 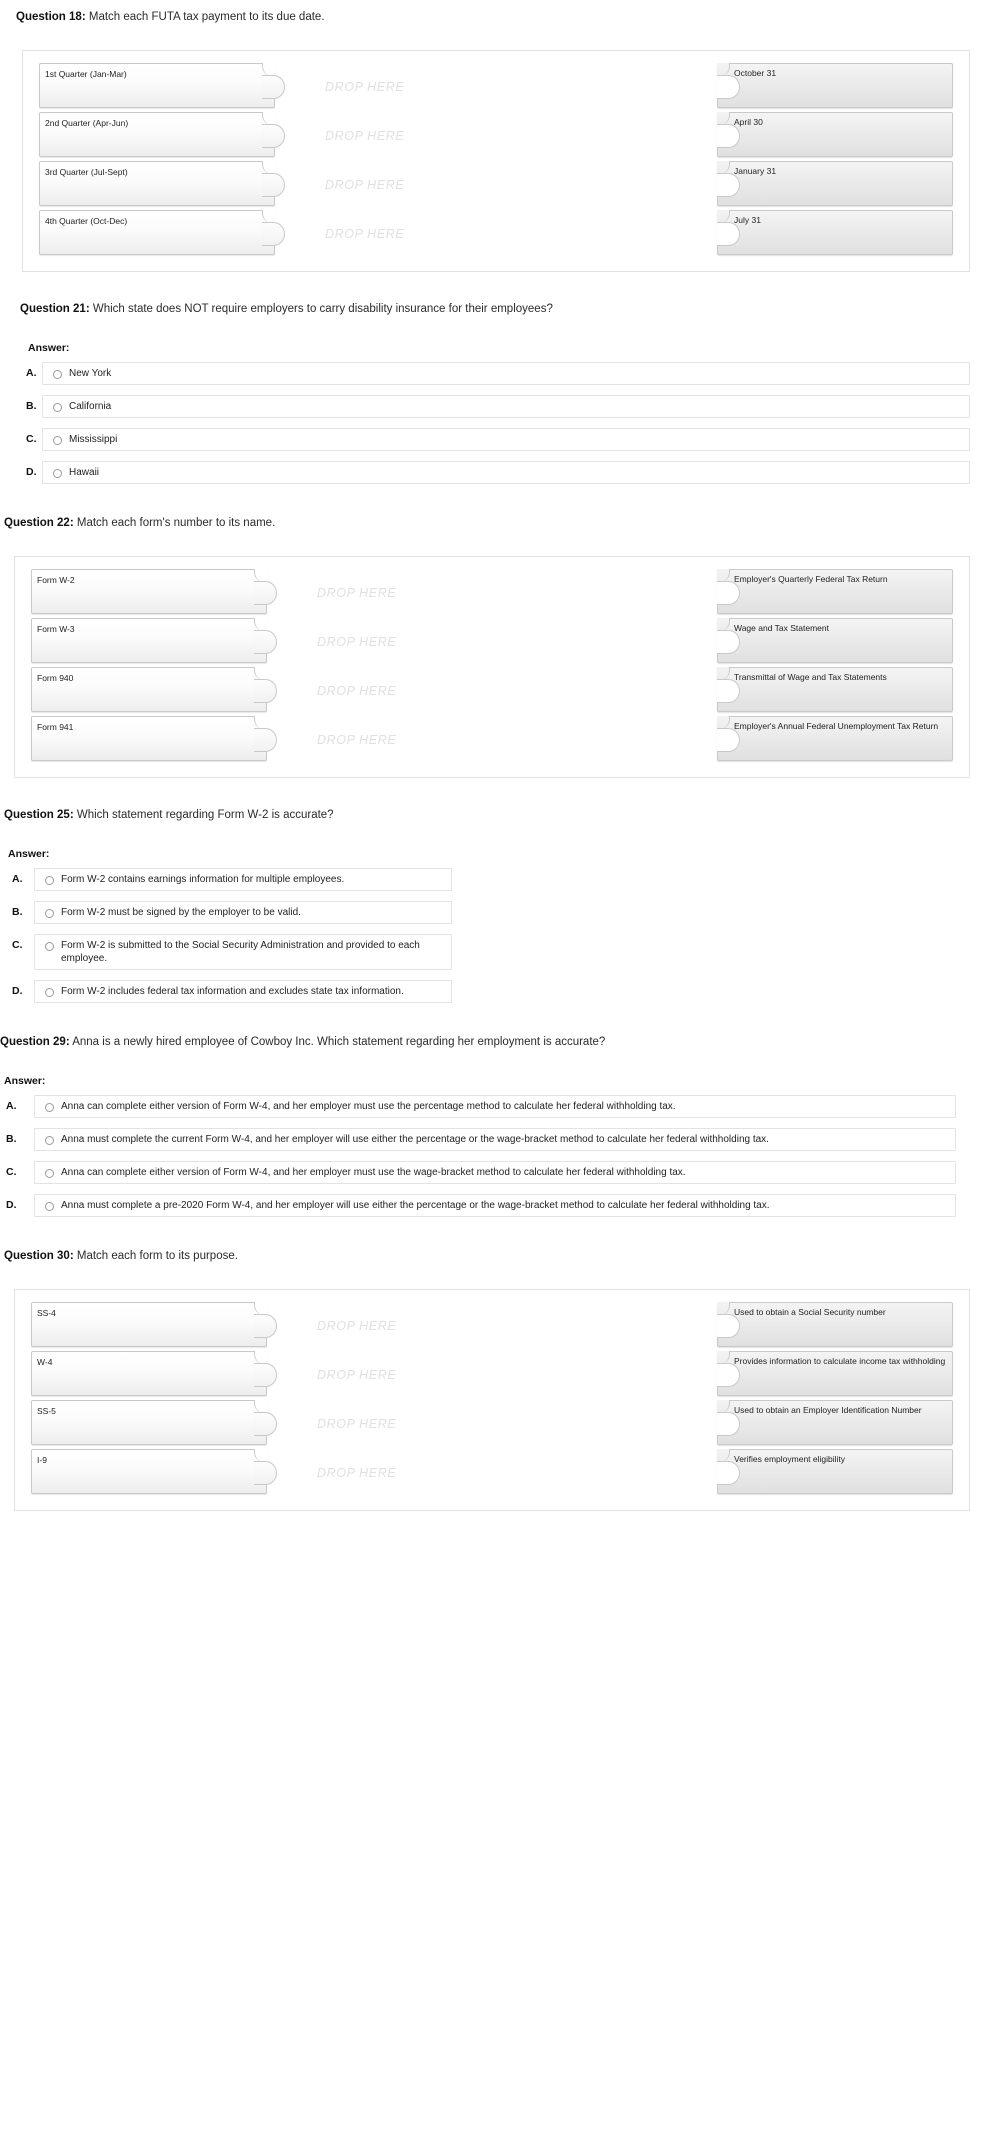 I want to click on match-target-card: January 31, so click(x=835, y=183).